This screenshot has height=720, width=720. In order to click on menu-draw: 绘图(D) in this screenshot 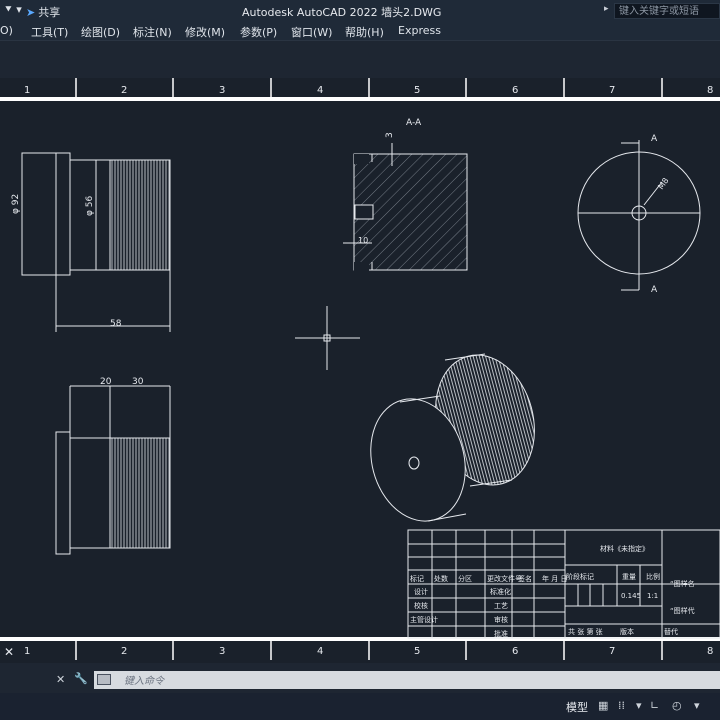, I will do `click(100, 32)`.